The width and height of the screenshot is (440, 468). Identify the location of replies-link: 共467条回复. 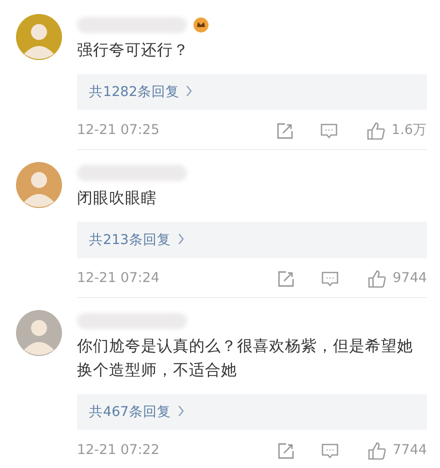
(252, 412).